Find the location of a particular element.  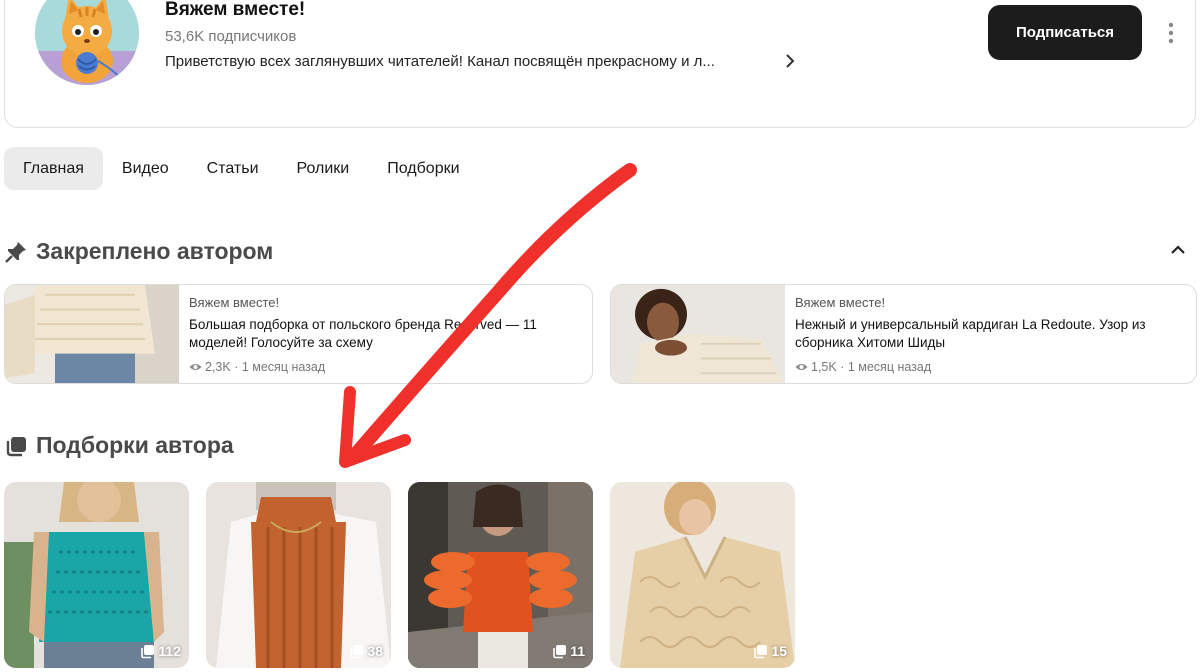

tab-main: Главная is located at coordinates (53, 168).